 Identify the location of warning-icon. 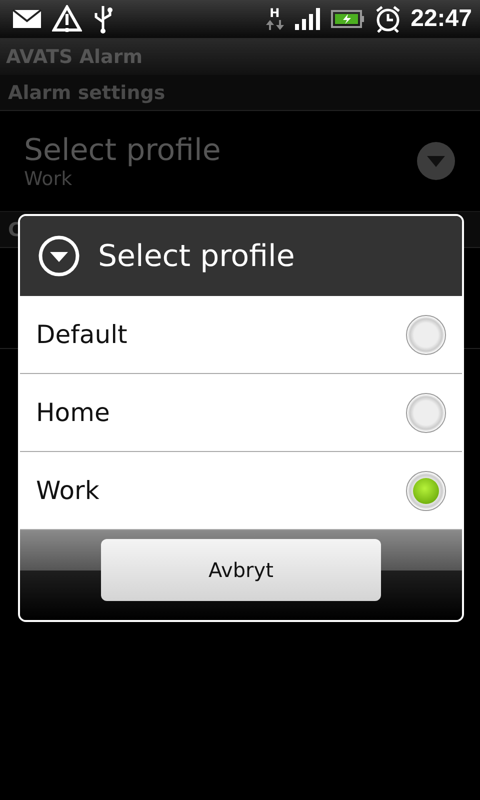
(67, 19).